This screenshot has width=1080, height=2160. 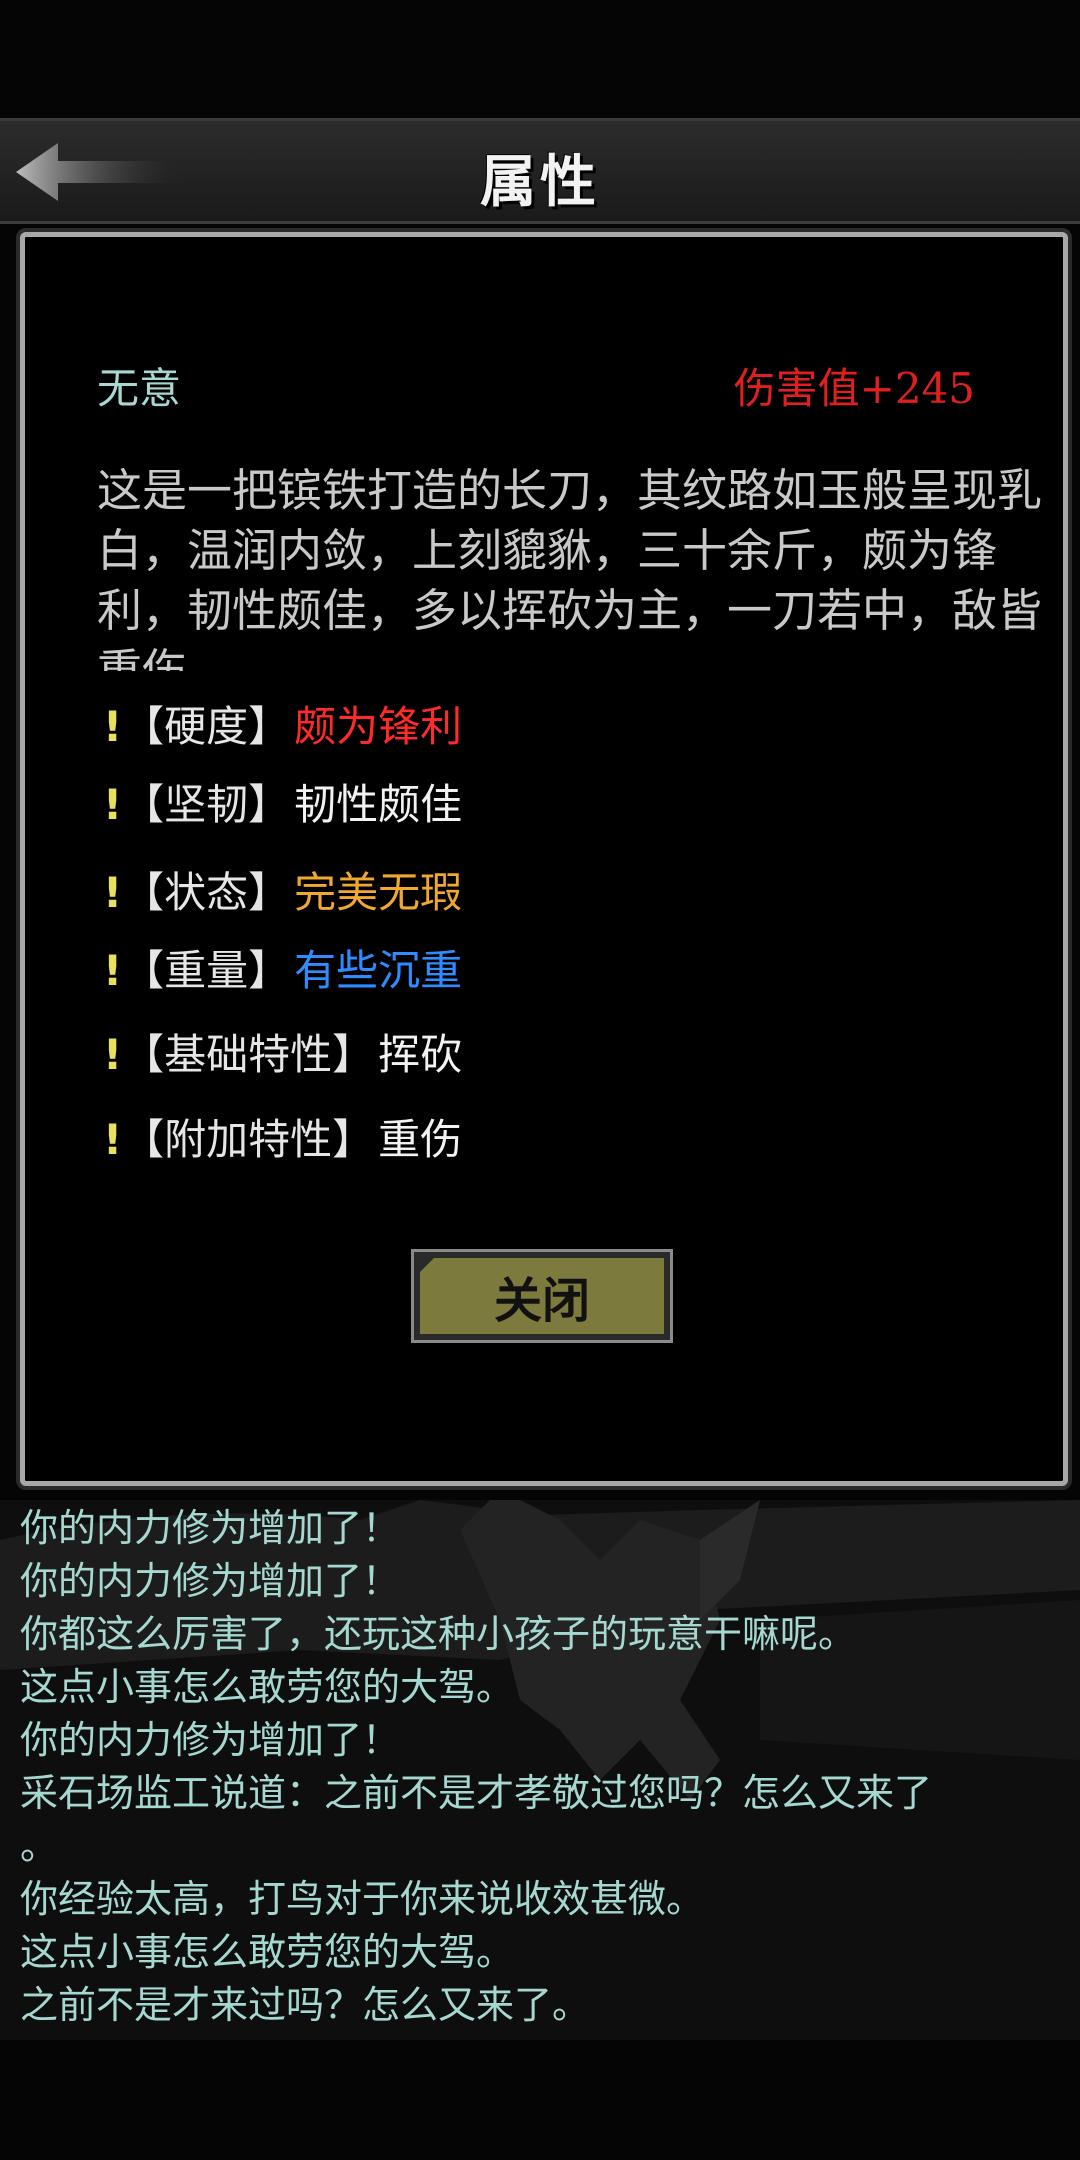 I want to click on attribute-row-base-trait: !【基础特性】挥砍, so click(x=282, y=1055).